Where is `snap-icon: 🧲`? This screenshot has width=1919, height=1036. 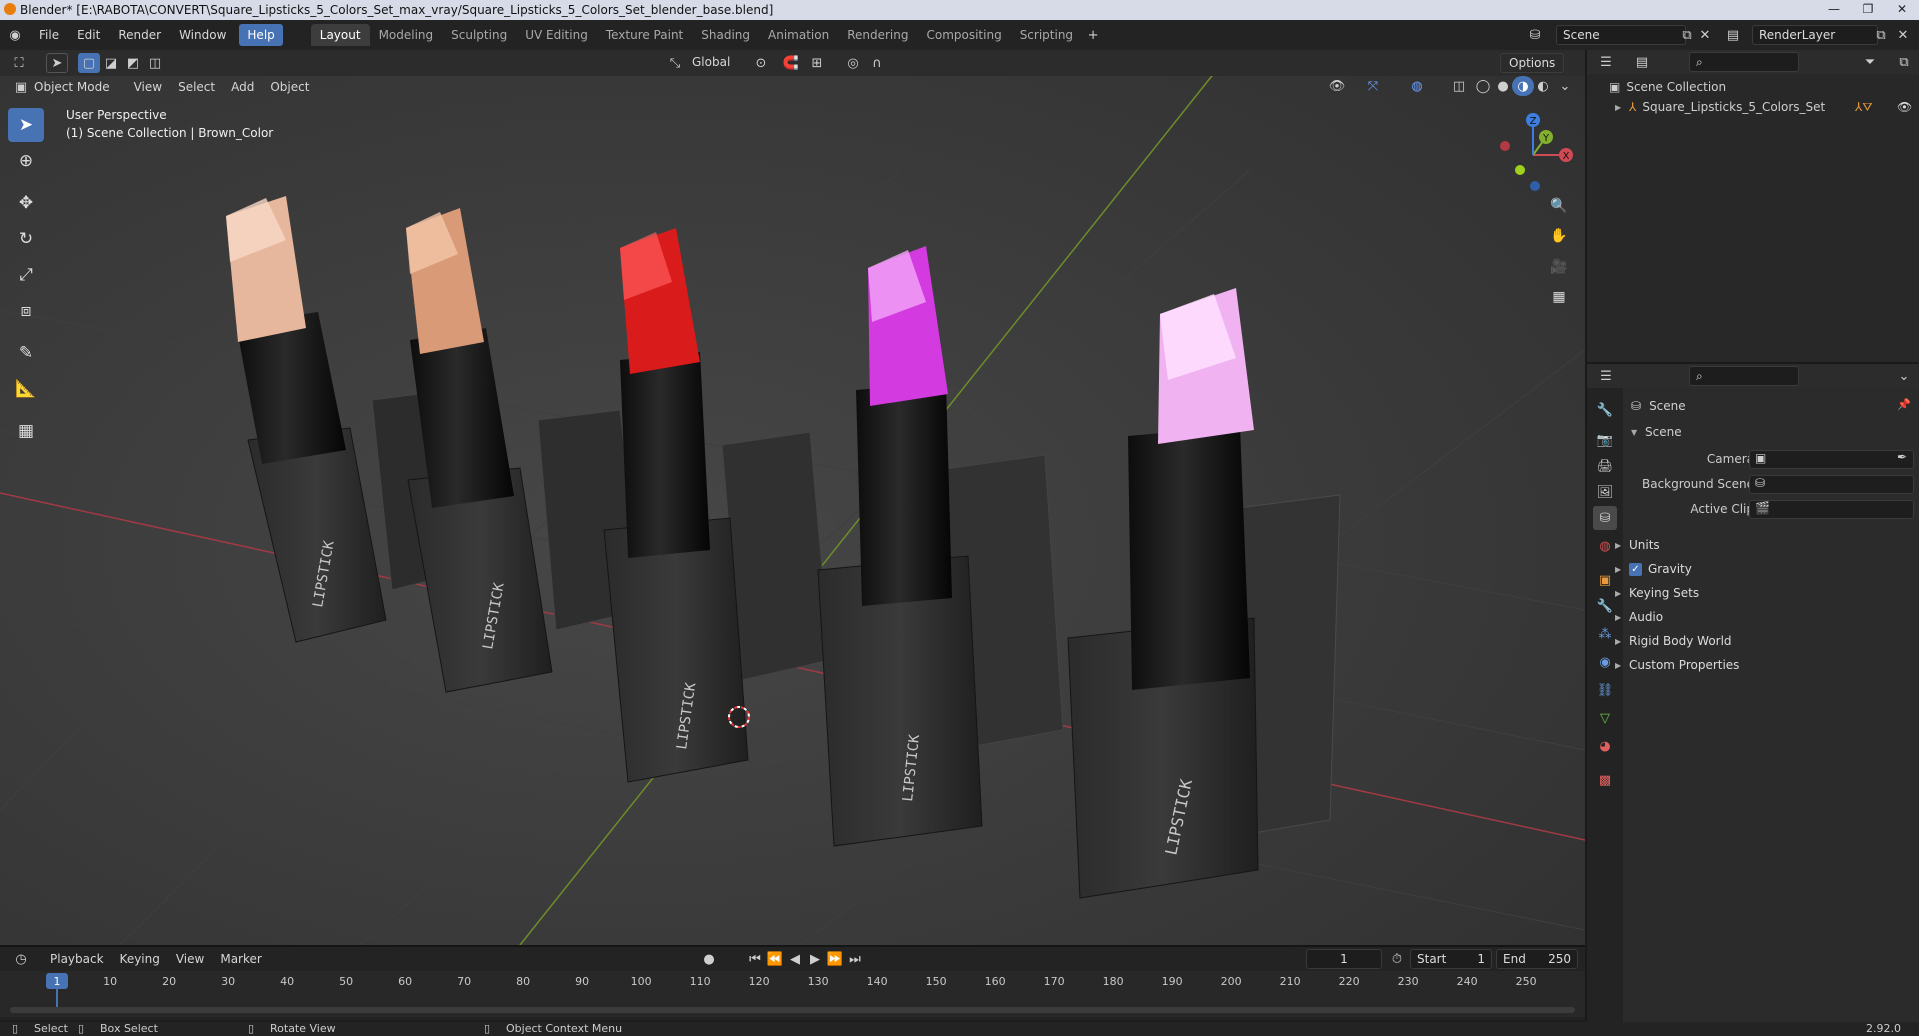 snap-icon: 🧲 is located at coordinates (791, 63).